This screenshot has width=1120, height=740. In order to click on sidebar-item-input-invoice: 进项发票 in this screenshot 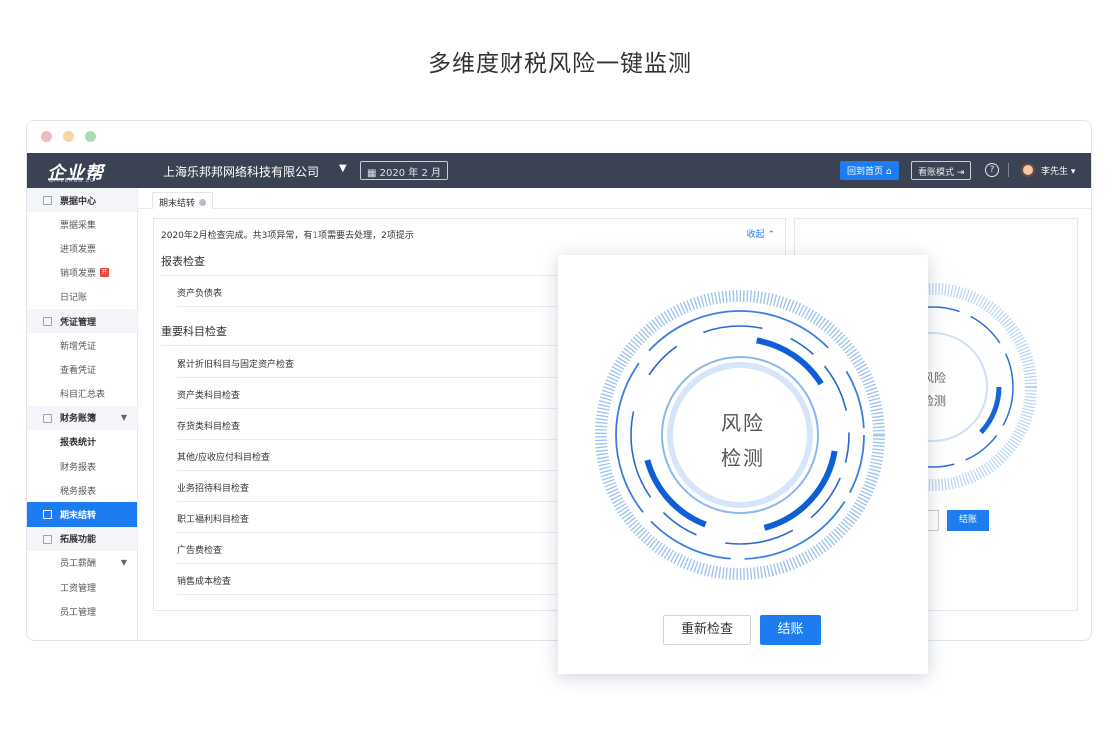, I will do `click(82, 248)`.